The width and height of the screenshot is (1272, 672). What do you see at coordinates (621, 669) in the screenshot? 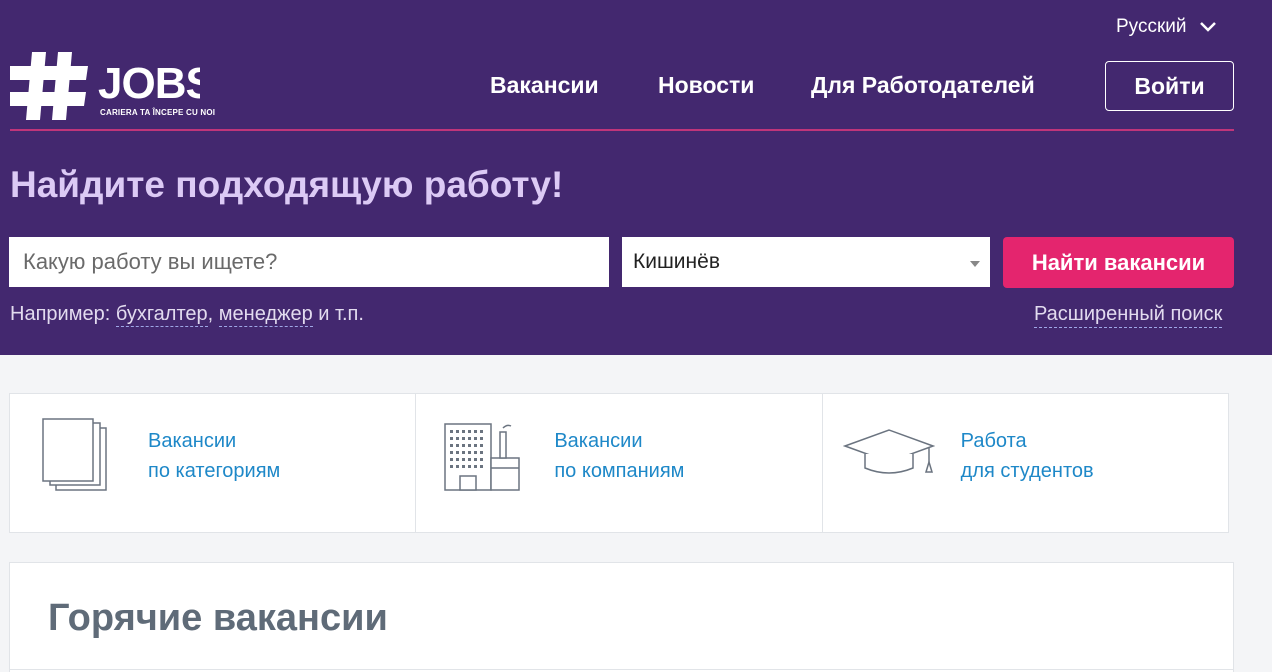
I see `section-divider` at bounding box center [621, 669].